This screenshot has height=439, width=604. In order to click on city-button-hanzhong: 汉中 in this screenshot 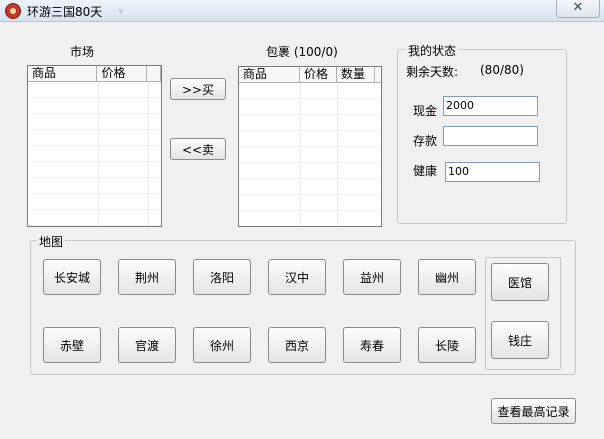, I will do `click(297, 277)`.